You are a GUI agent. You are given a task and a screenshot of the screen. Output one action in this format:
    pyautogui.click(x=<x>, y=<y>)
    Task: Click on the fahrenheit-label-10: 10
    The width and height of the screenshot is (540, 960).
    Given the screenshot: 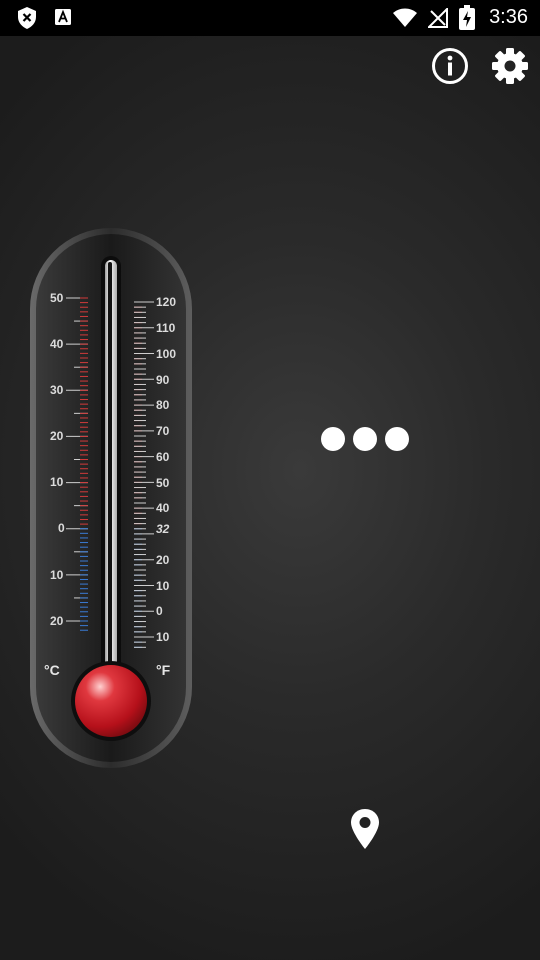 What is the action you would take?
    pyautogui.click(x=163, y=586)
    